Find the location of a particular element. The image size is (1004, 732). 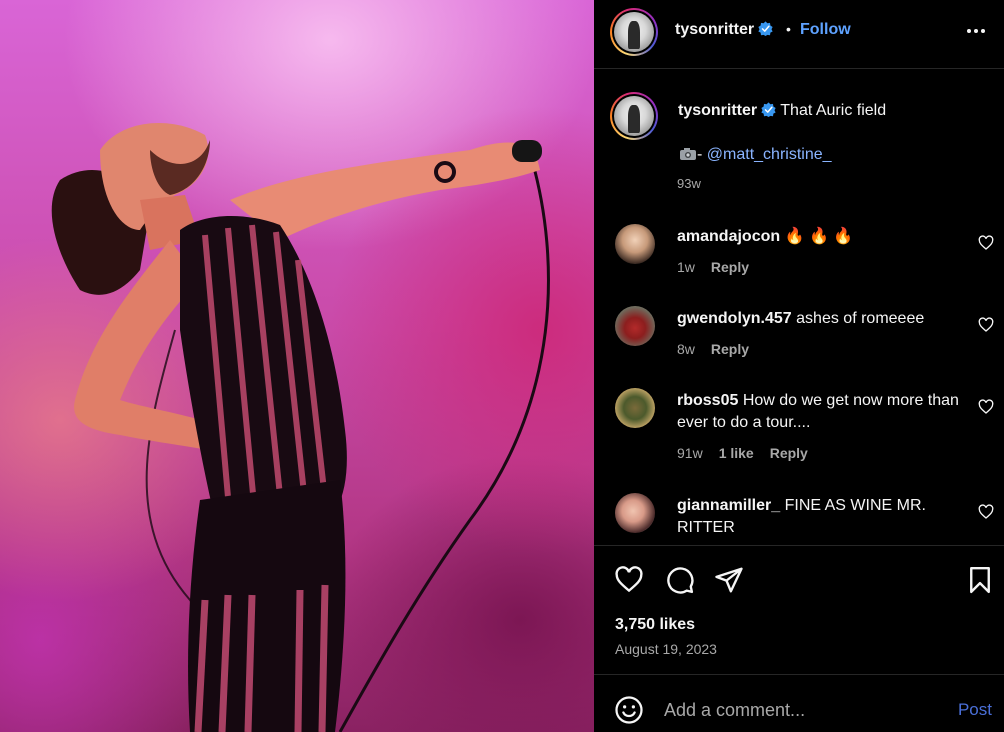

post-header: tysonritter • Follow is located at coordinates (799, 34).